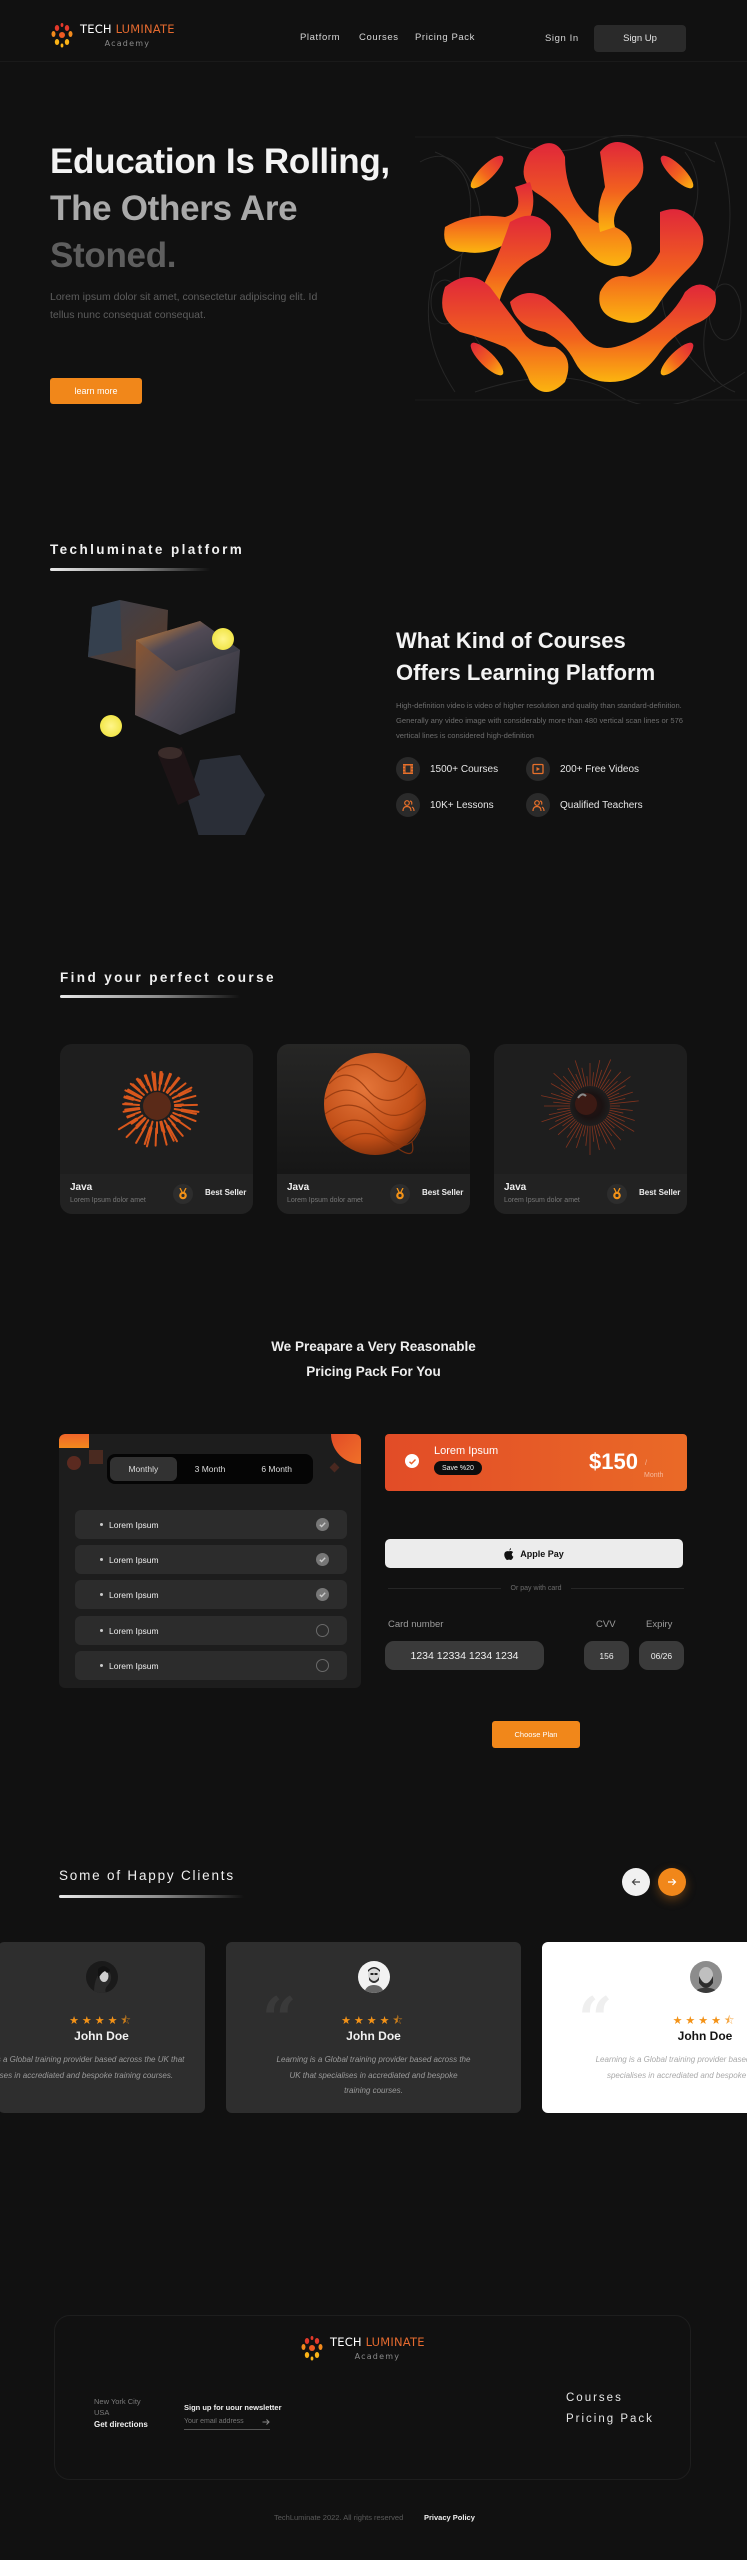  I want to click on footer-link-courses: Courses, so click(594, 2398).